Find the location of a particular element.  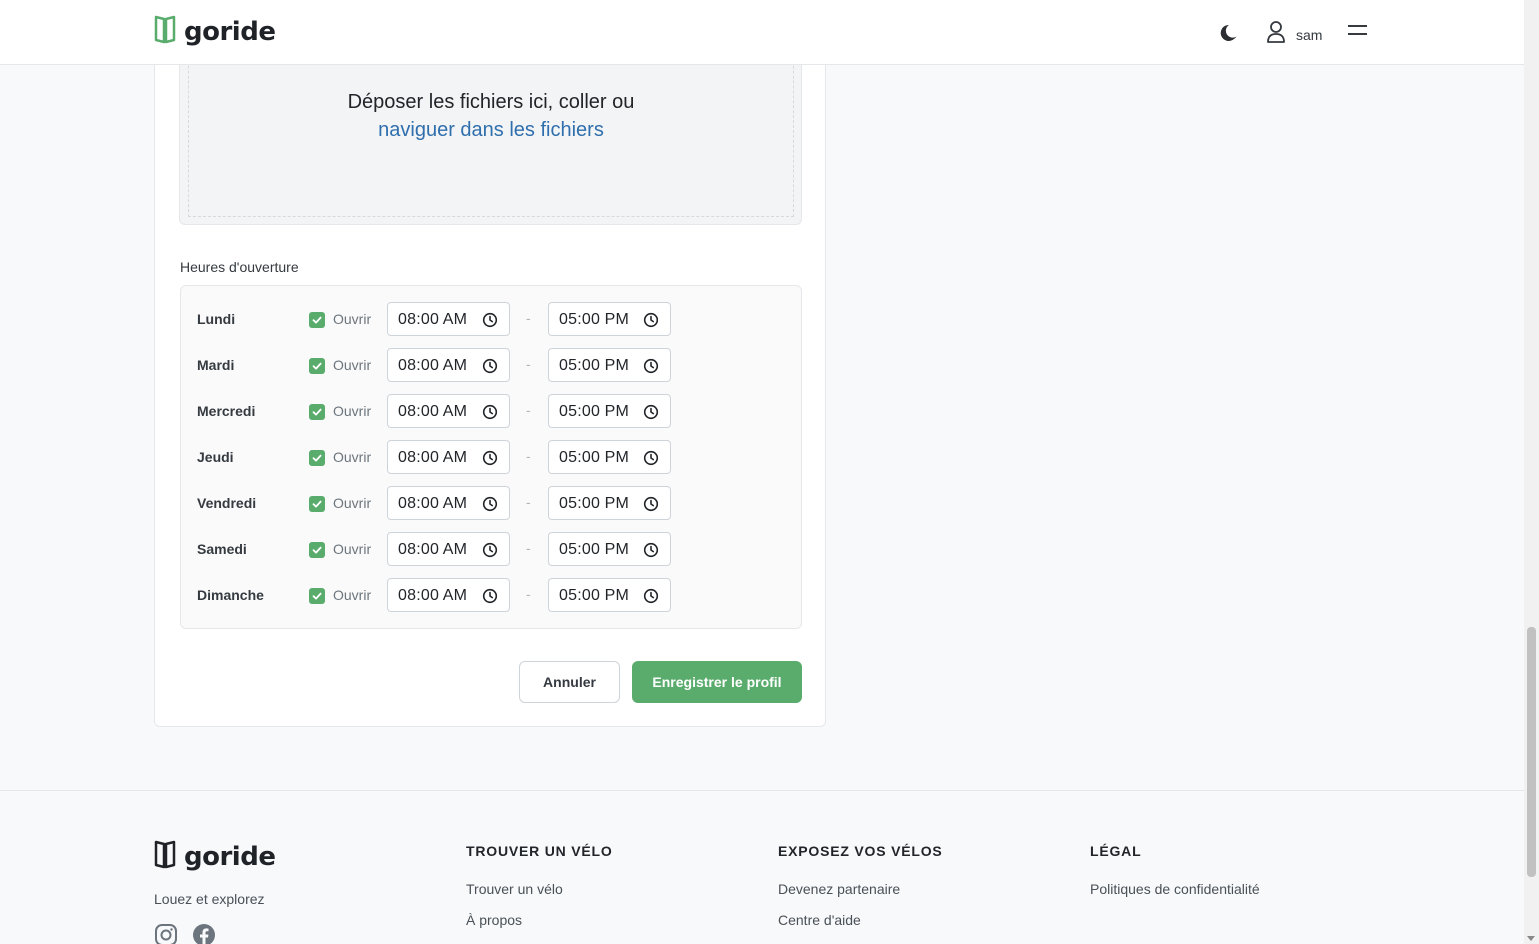

footer-column-find: TROUVER UN VÉLO Trouver un vélo À propos is located at coordinates (539, 893).